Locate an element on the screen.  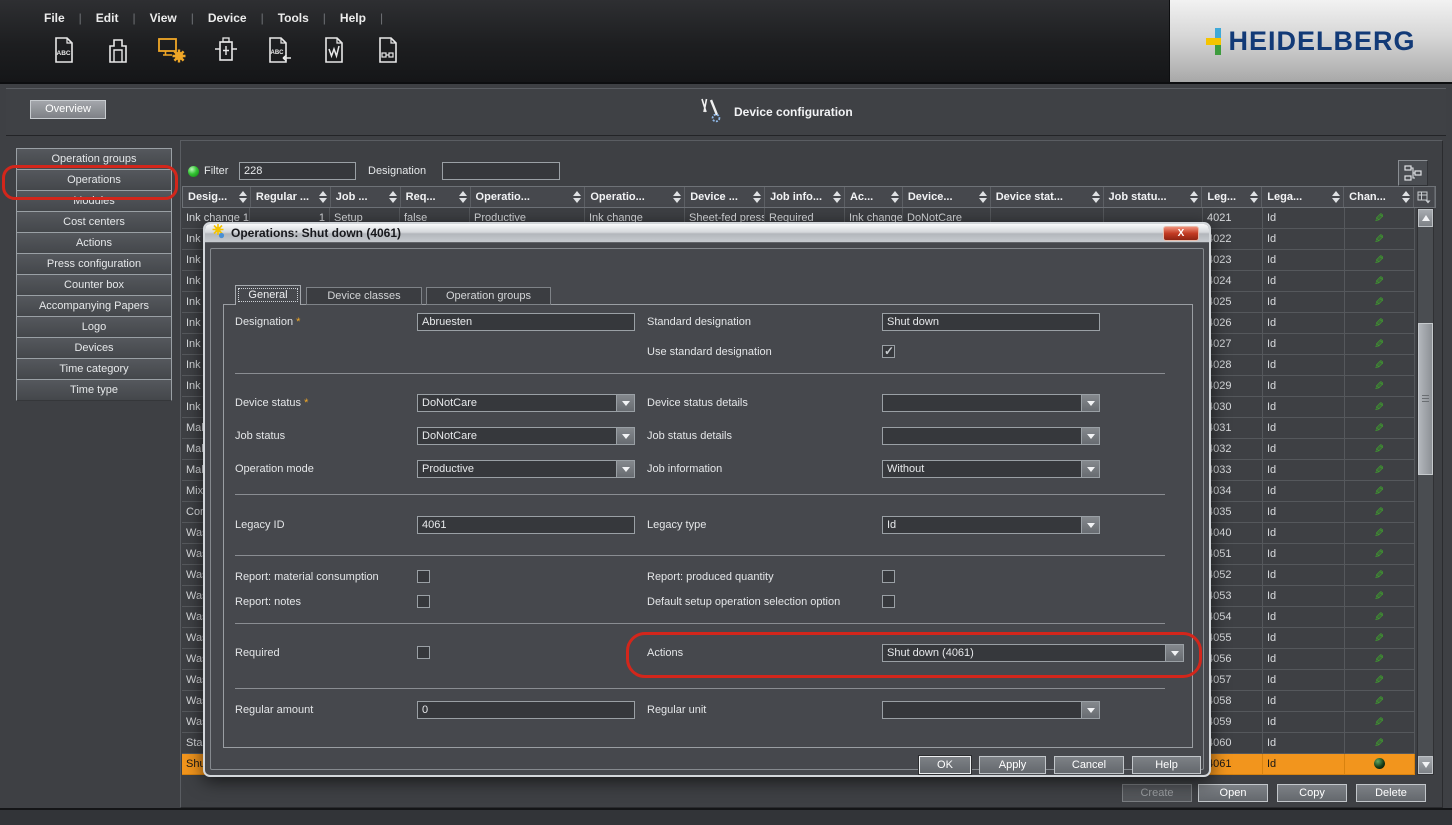
document-link-icon is located at coordinates (388, 50).